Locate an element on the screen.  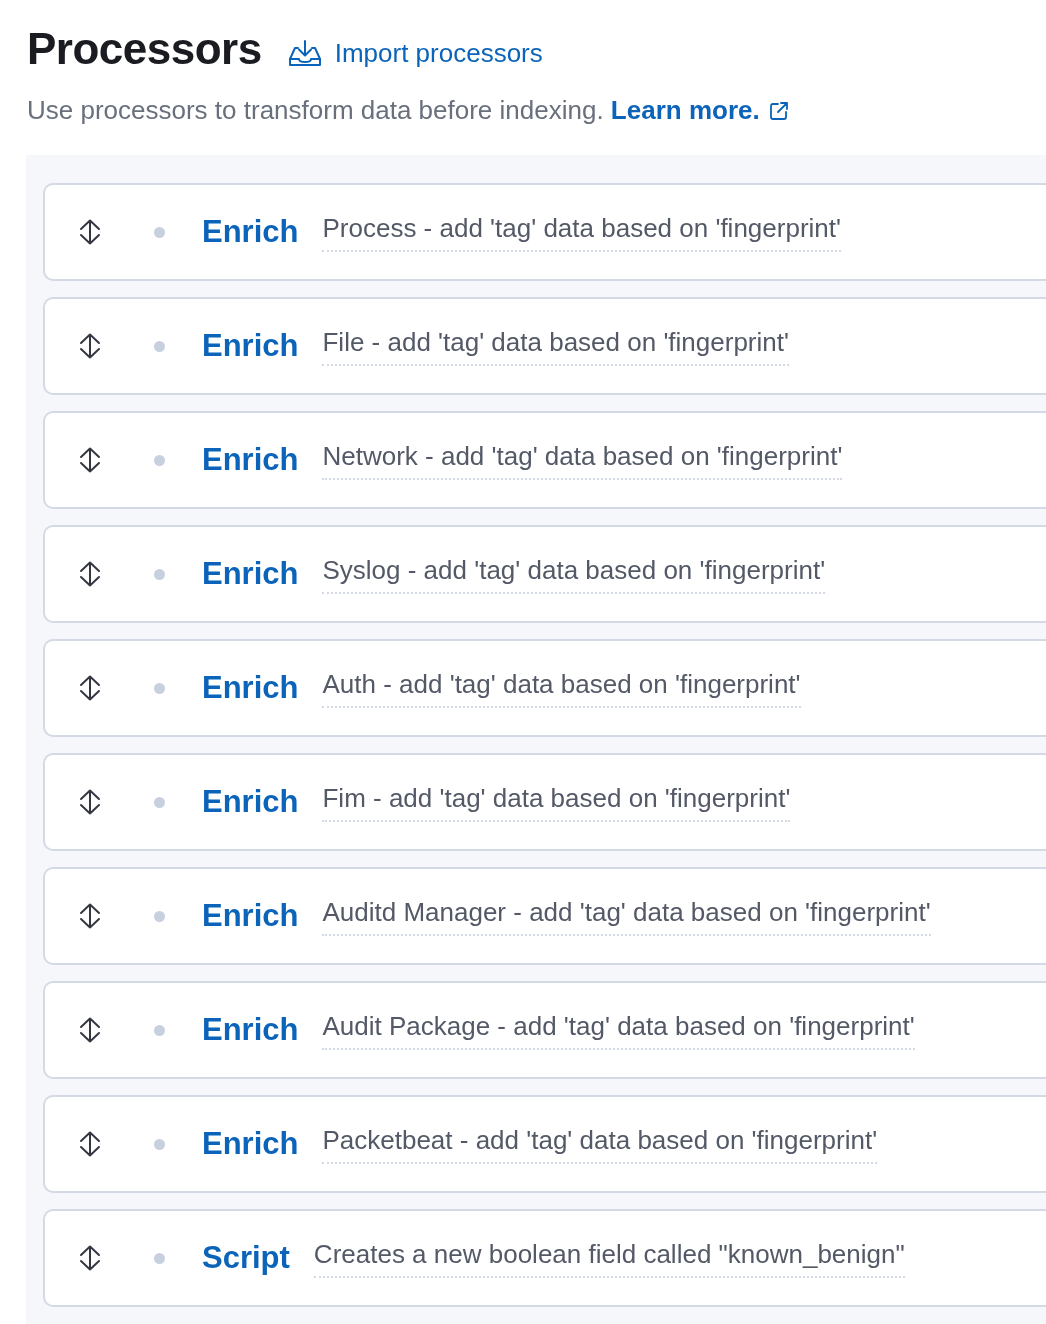
section-title: Processors is located at coordinates (144, 49).